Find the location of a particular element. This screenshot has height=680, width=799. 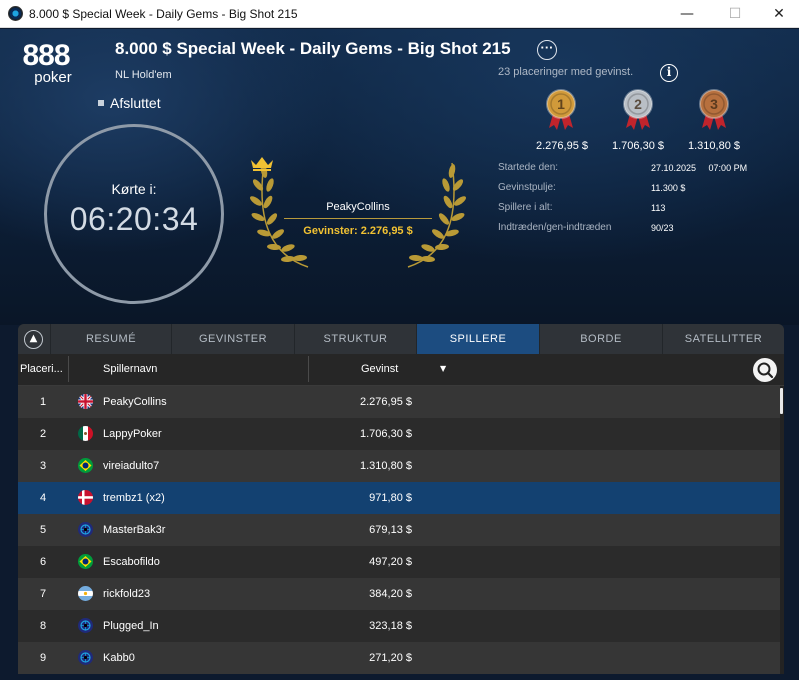

row-prize: 2.276,95 $ is located at coordinates (386, 402).